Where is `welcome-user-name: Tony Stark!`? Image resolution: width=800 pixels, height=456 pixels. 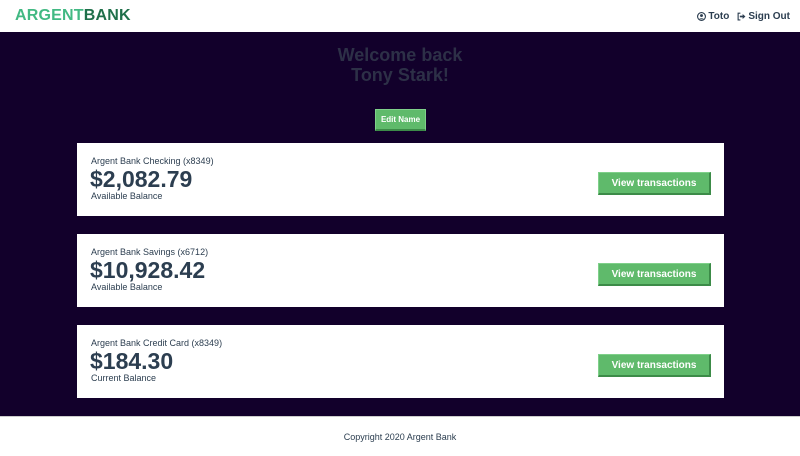 welcome-user-name: Tony Stark! is located at coordinates (400, 75).